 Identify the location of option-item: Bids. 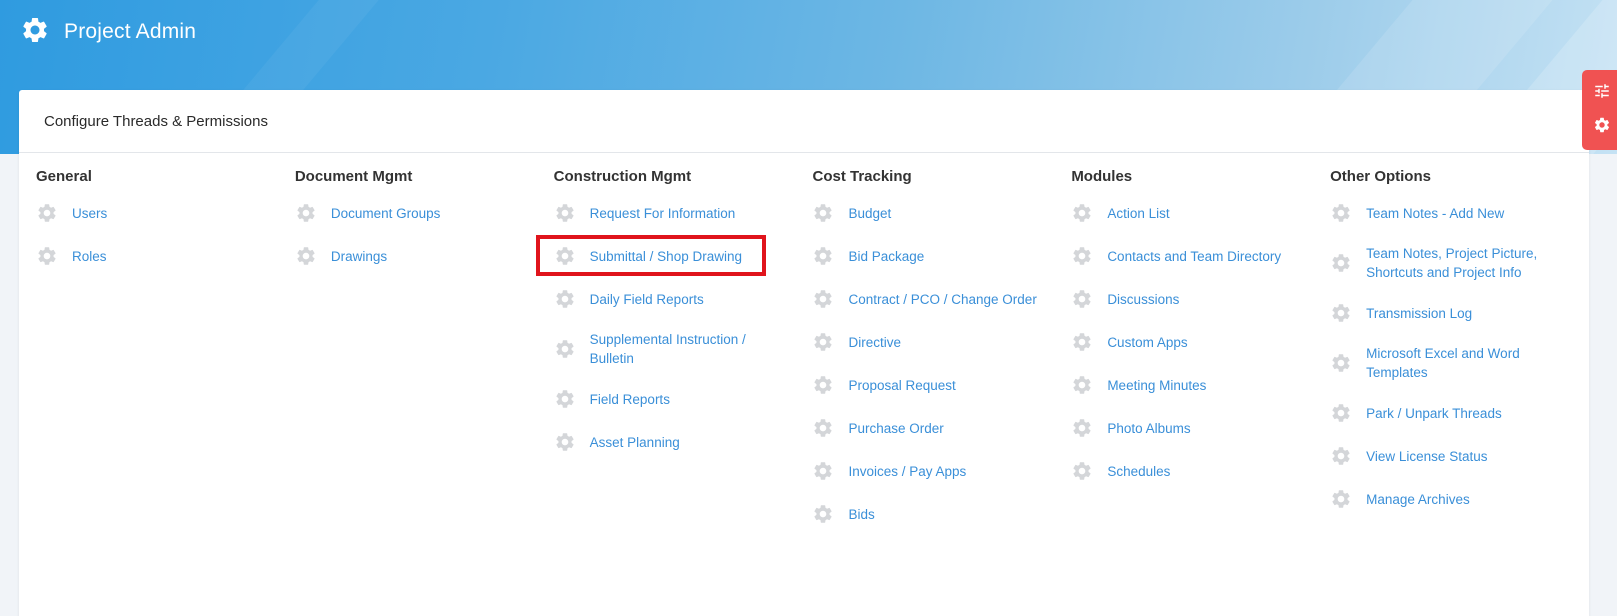
(941, 514).